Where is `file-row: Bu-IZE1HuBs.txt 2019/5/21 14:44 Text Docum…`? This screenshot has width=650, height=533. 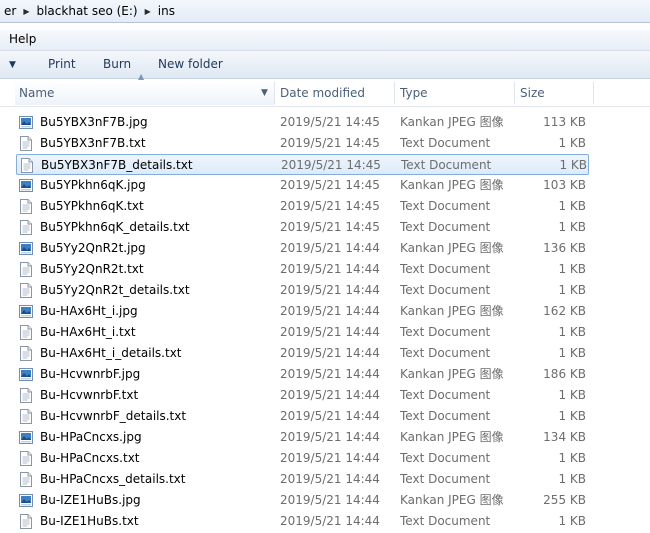
file-row: Bu-IZE1HuBs.txt 2019/5/21 14:44 Text Docum… is located at coordinates (302, 521).